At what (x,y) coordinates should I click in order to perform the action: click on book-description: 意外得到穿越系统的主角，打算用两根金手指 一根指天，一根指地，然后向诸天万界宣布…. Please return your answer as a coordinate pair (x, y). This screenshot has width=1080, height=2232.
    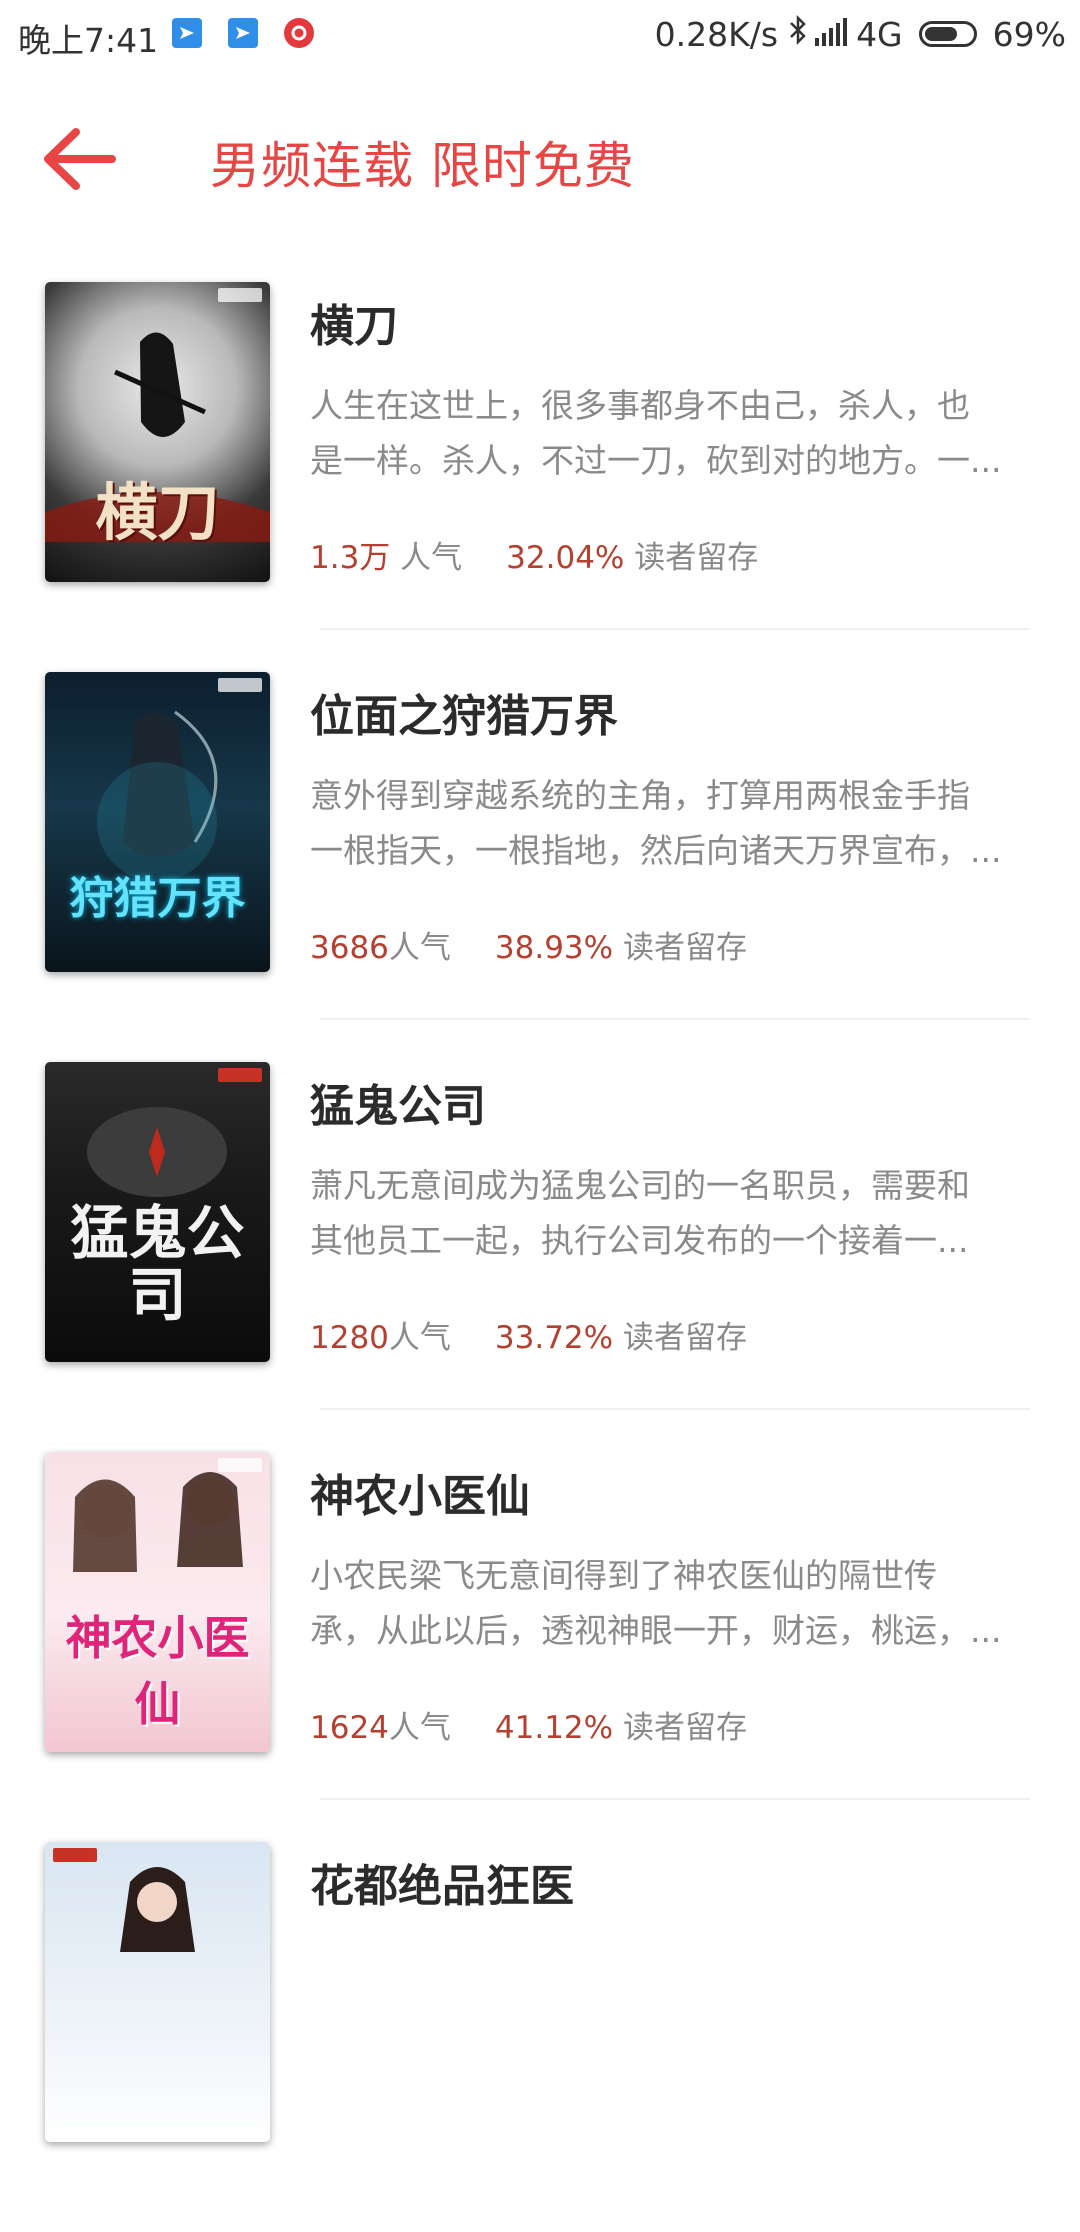
    Looking at the image, I should click on (656, 823).